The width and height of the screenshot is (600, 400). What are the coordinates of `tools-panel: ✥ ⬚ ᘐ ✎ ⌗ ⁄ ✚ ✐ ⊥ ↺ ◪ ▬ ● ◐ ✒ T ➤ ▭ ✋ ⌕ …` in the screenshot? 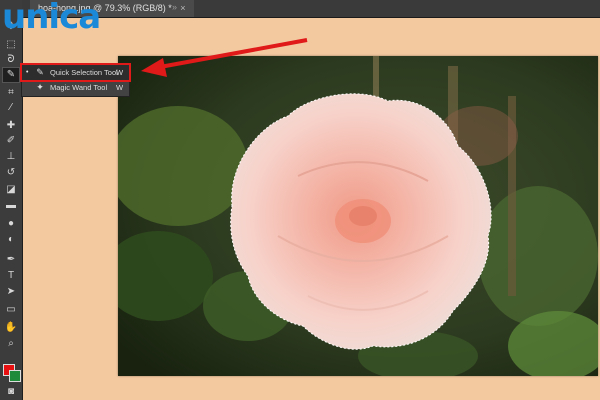 It's located at (11, 200).